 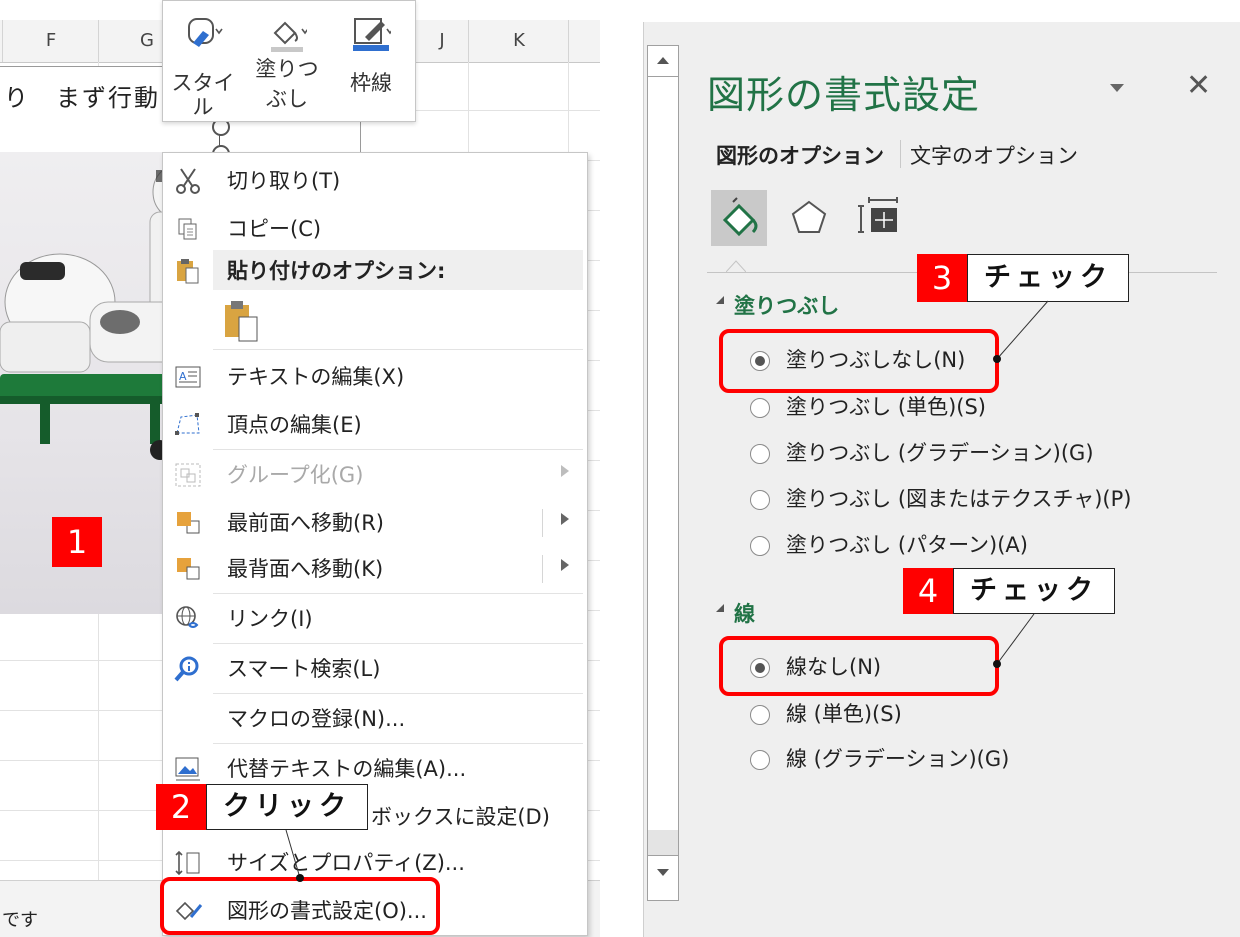 What do you see at coordinates (284, 181) in the screenshot?
I see `menu-item-label: 切り取り(T)` at bounding box center [284, 181].